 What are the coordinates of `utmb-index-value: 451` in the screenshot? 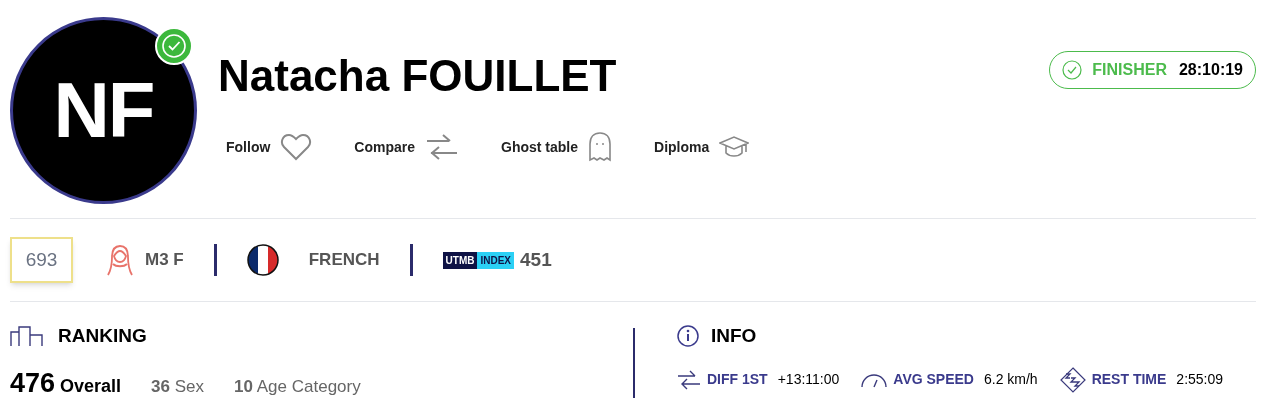 It's located at (536, 259).